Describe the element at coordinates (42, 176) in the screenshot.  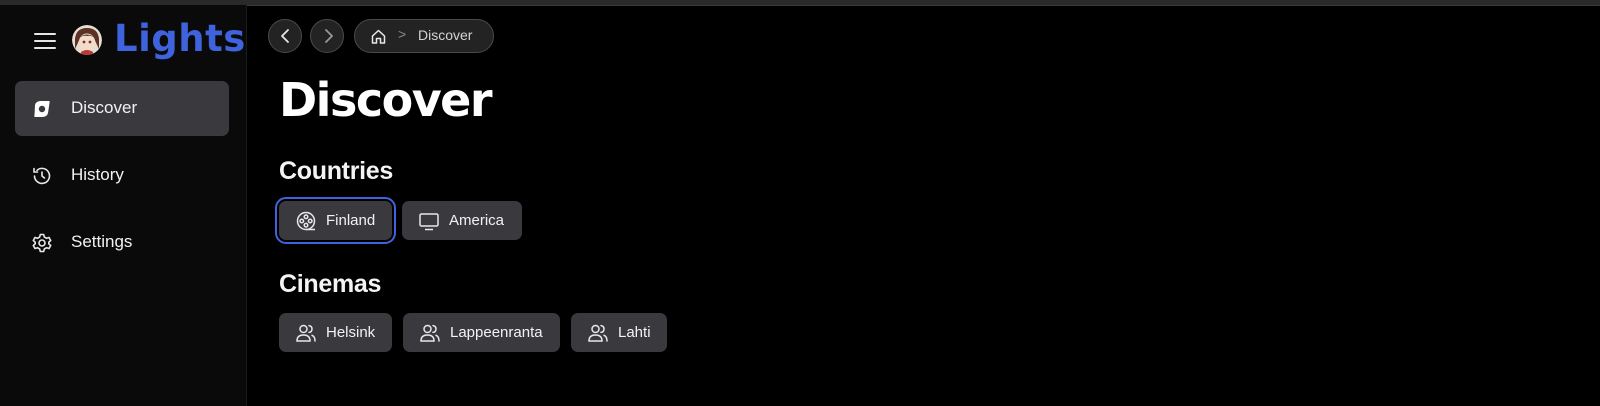
I see `history-clock-icon` at that location.